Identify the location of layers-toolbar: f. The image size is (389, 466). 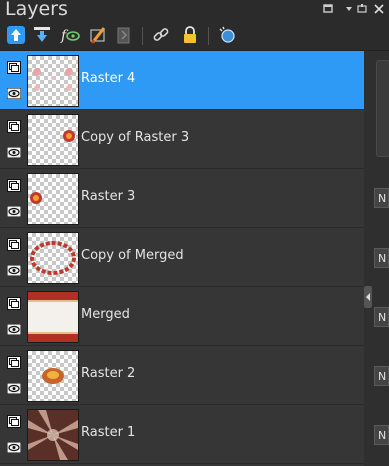
(194, 36).